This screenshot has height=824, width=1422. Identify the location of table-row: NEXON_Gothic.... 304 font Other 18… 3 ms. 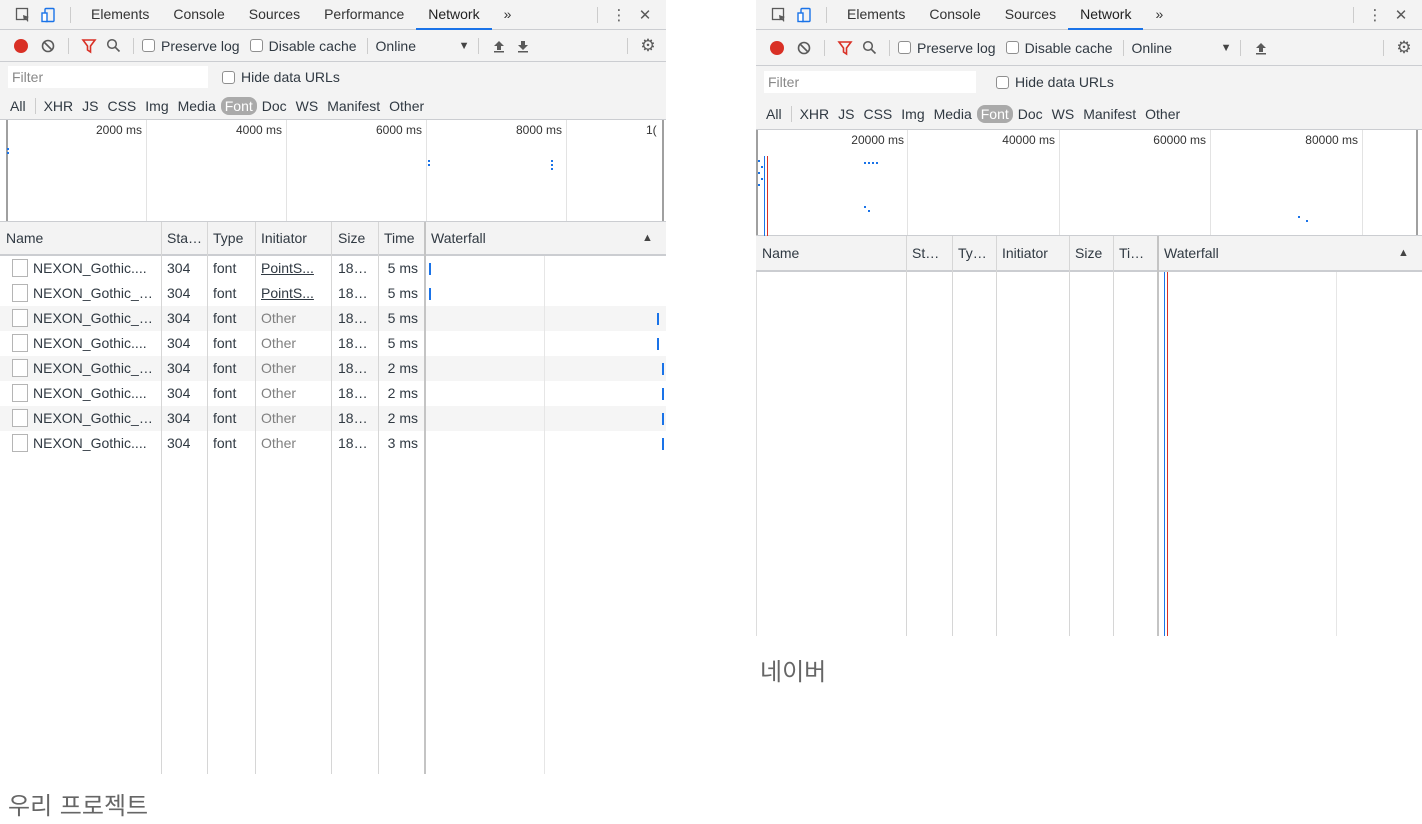
(333, 443).